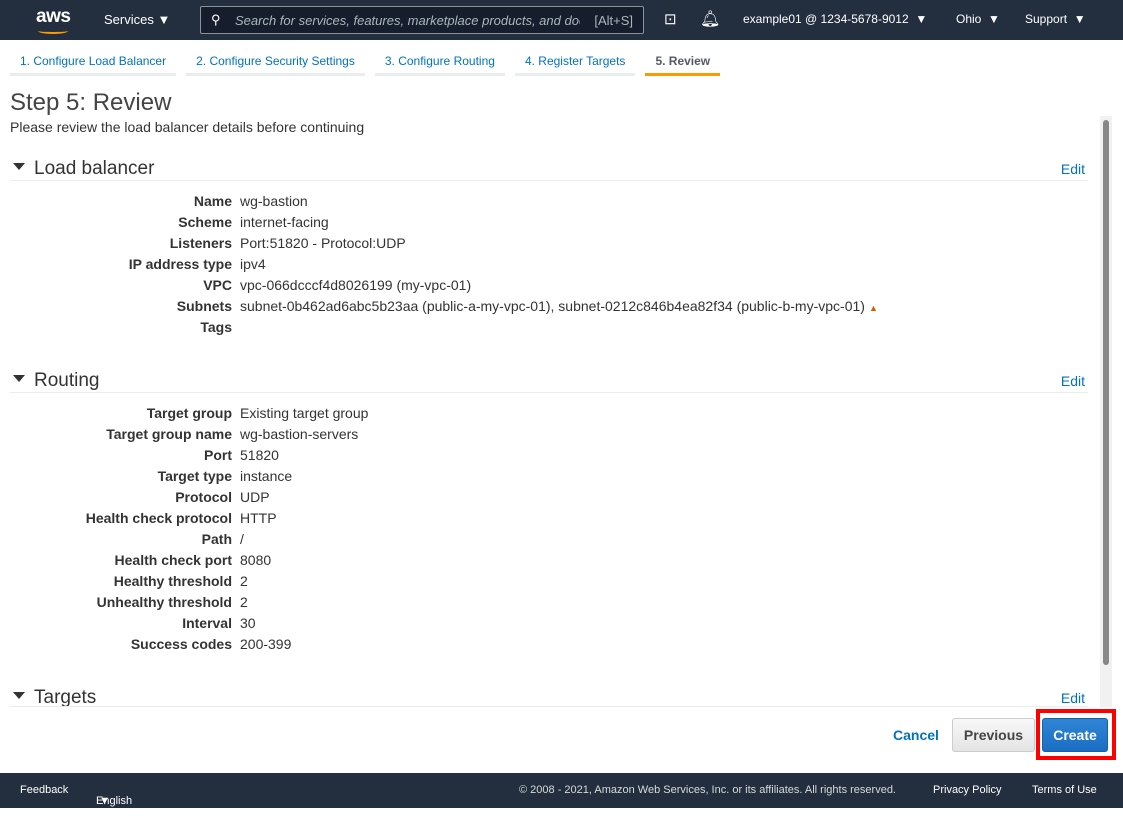 This screenshot has height=819, width=1123. What do you see at coordinates (1075, 735) in the screenshot?
I see `create-button: Create` at bounding box center [1075, 735].